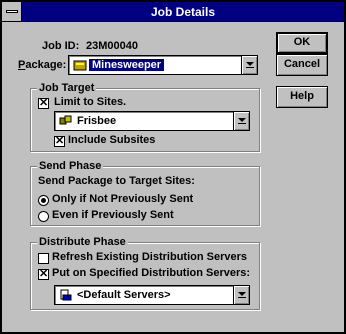 This screenshot has width=346, height=334. I want to click on site-value: Frisbee, so click(97, 121).